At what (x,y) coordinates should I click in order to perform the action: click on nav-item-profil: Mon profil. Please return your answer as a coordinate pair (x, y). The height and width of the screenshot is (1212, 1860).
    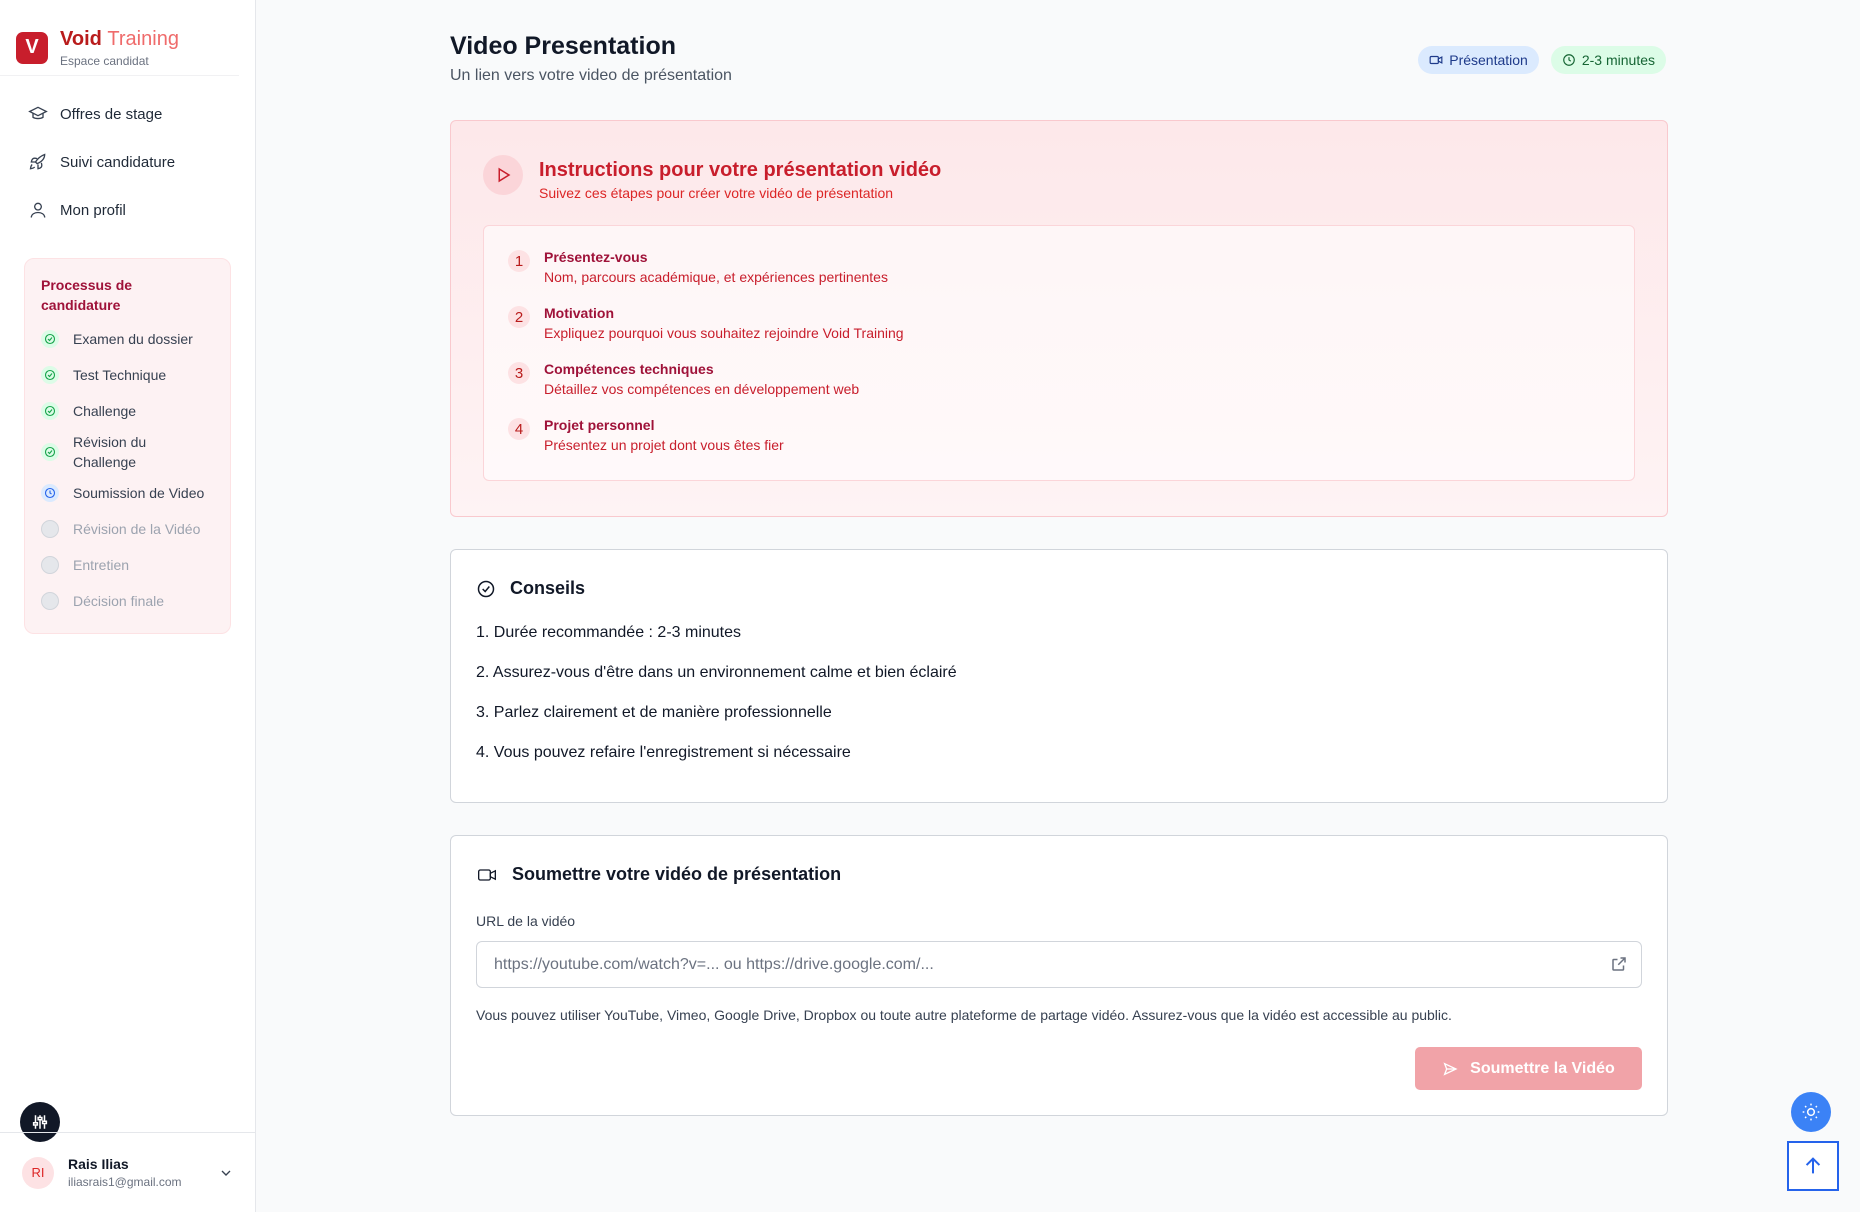
    Looking at the image, I should click on (127, 210).